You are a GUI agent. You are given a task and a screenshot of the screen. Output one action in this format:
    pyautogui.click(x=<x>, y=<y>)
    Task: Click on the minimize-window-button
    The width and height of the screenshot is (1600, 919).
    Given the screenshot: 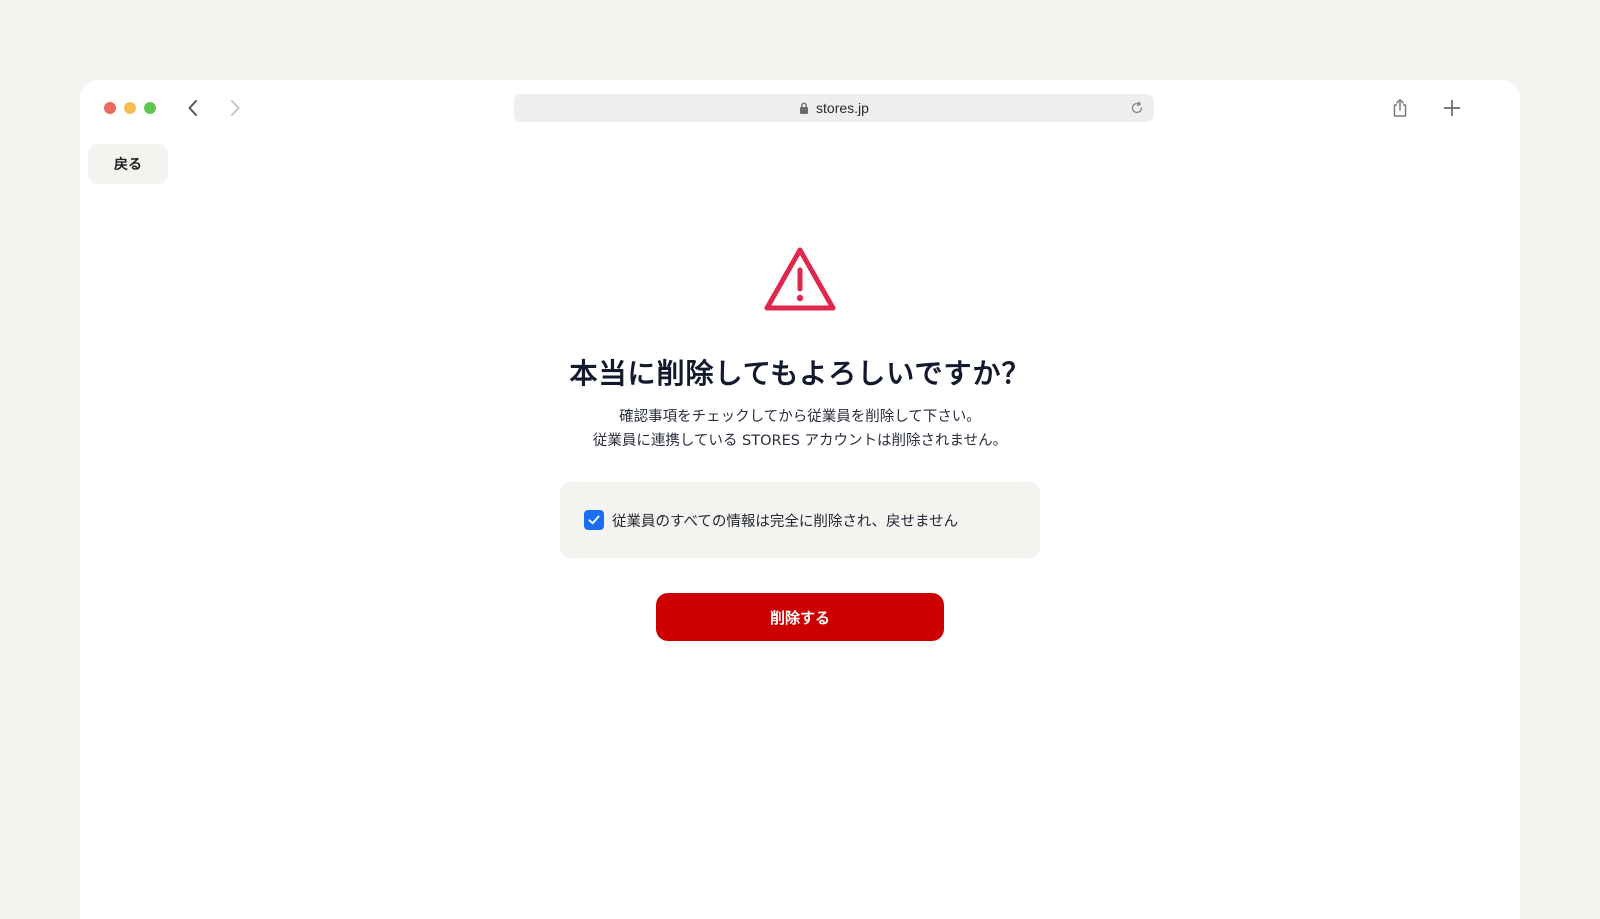 What is the action you would take?
    pyautogui.click(x=130, y=108)
    